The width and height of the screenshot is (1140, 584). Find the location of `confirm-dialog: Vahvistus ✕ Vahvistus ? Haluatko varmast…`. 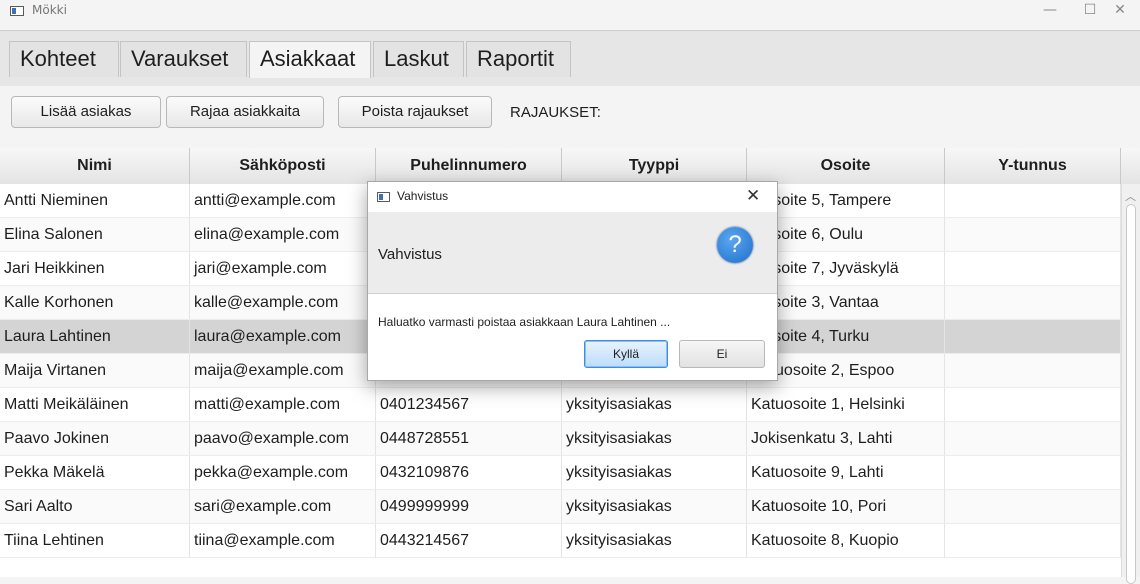

confirm-dialog: Vahvistus ✕ Vahvistus ? Haluatko varmast… is located at coordinates (572, 281).